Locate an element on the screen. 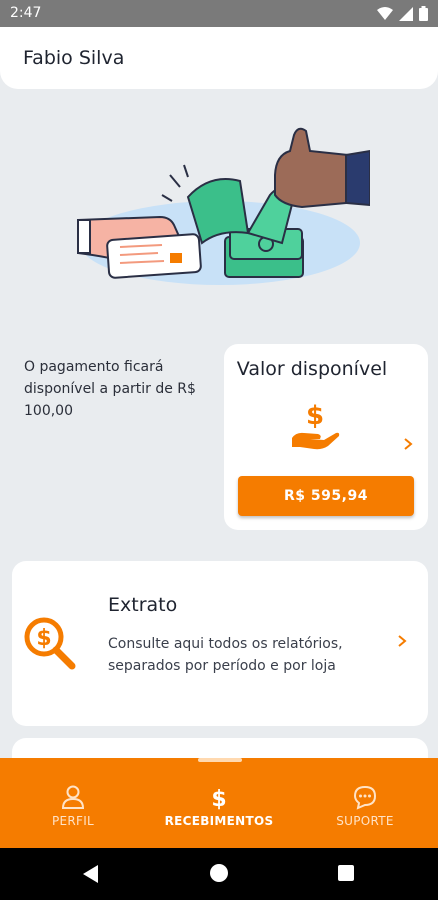 The width and height of the screenshot is (438, 900). person-icon is located at coordinates (73, 797).